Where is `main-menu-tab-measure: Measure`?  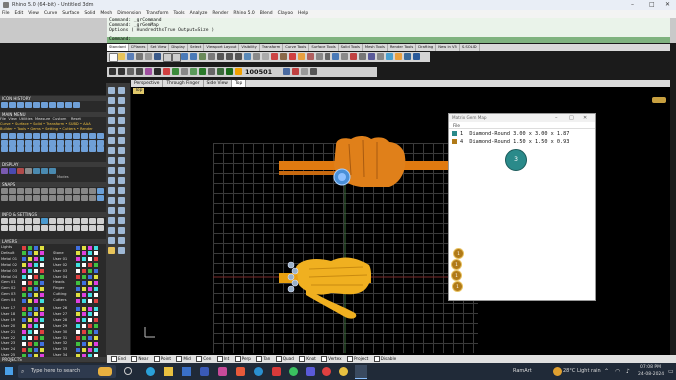
main-menu-tab-measure: Measure is located at coordinates (42, 119).